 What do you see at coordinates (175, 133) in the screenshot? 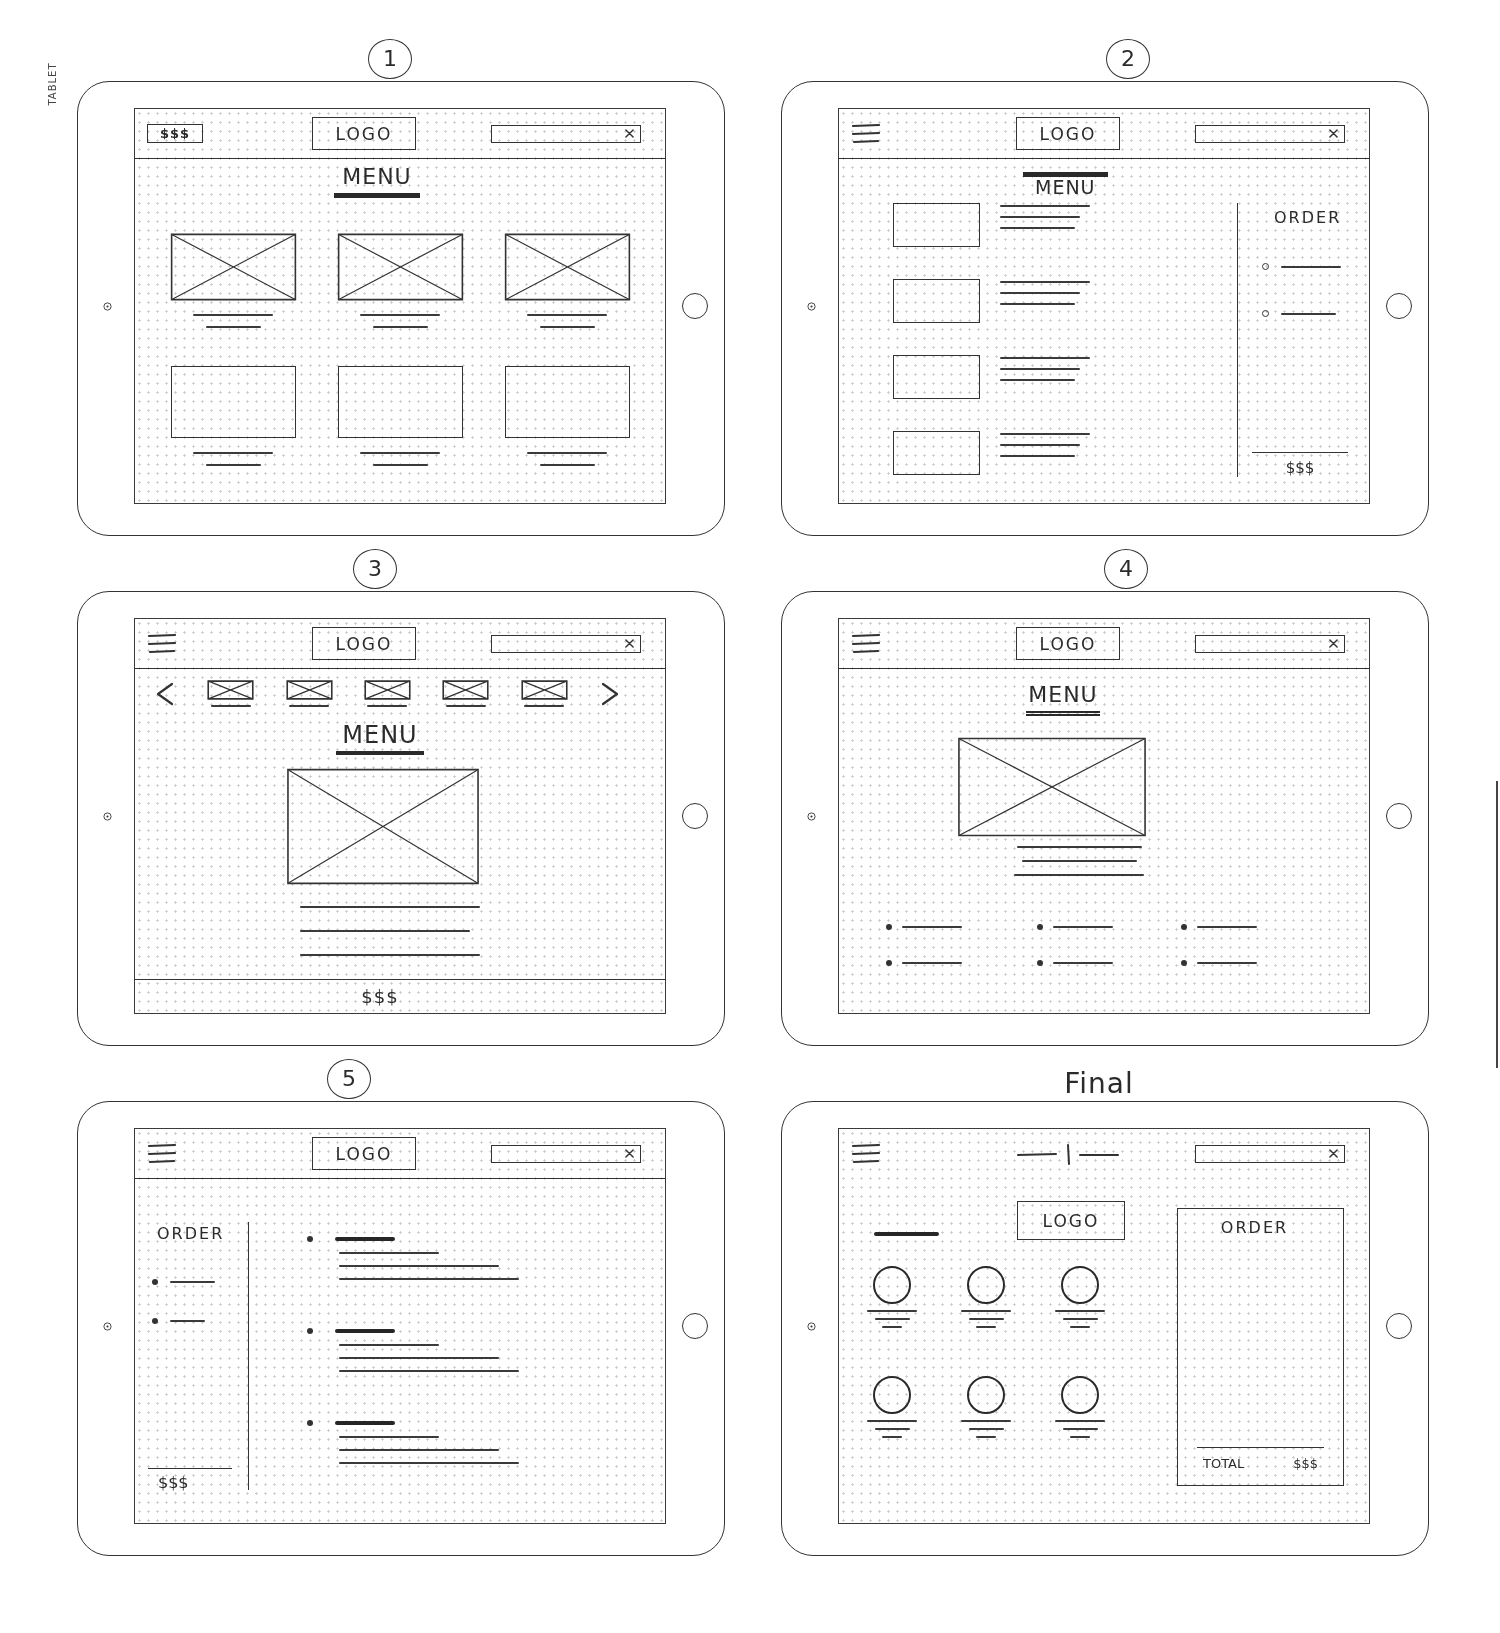
I see `price-text: $$$` at bounding box center [175, 133].